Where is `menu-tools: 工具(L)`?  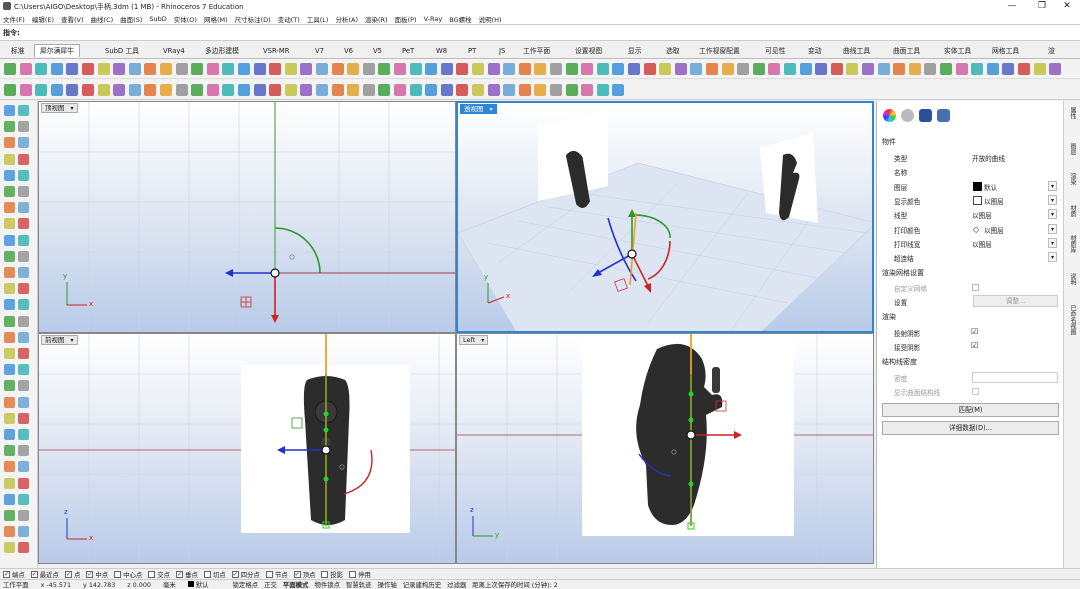 menu-tools: 工具(L) is located at coordinates (318, 19).